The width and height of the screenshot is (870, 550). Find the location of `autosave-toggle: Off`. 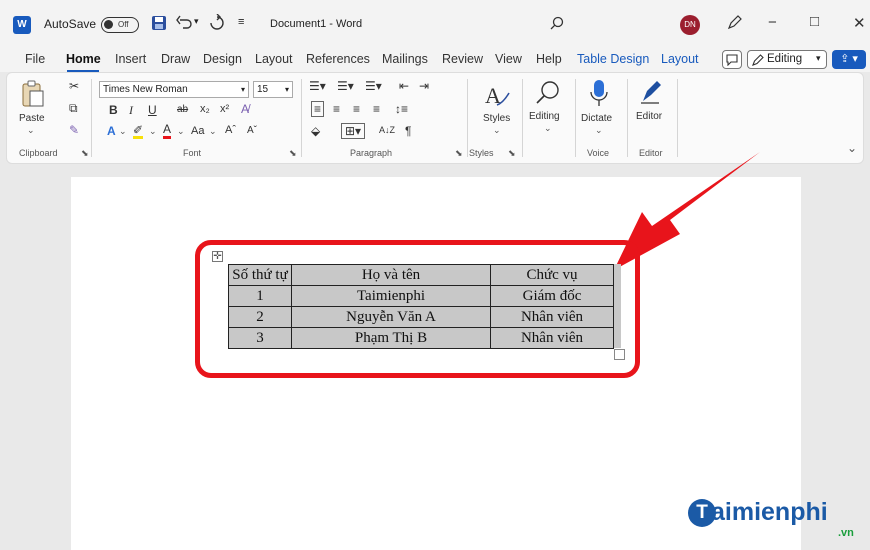

autosave-toggle: Off is located at coordinates (120, 25).